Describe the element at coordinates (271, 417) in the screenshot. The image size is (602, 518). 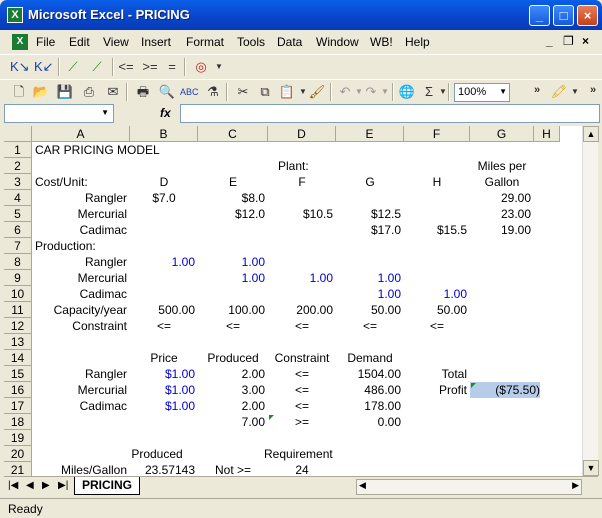
I see `error-indicator-icon` at that location.